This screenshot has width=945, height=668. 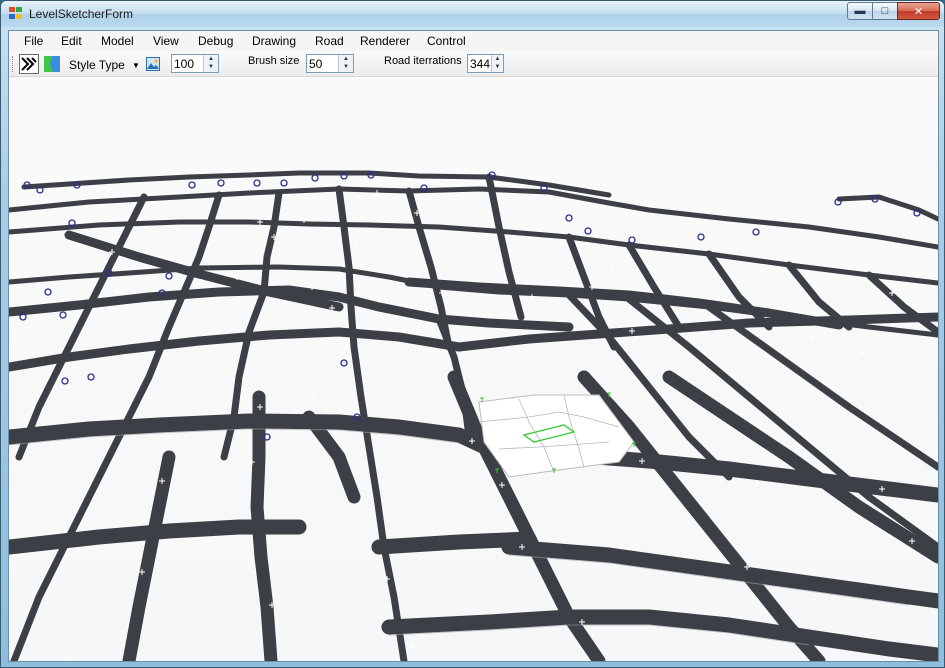 What do you see at coordinates (330, 63) in the screenshot?
I see `brush-size-stepper: 50 ▲ ▼` at bounding box center [330, 63].